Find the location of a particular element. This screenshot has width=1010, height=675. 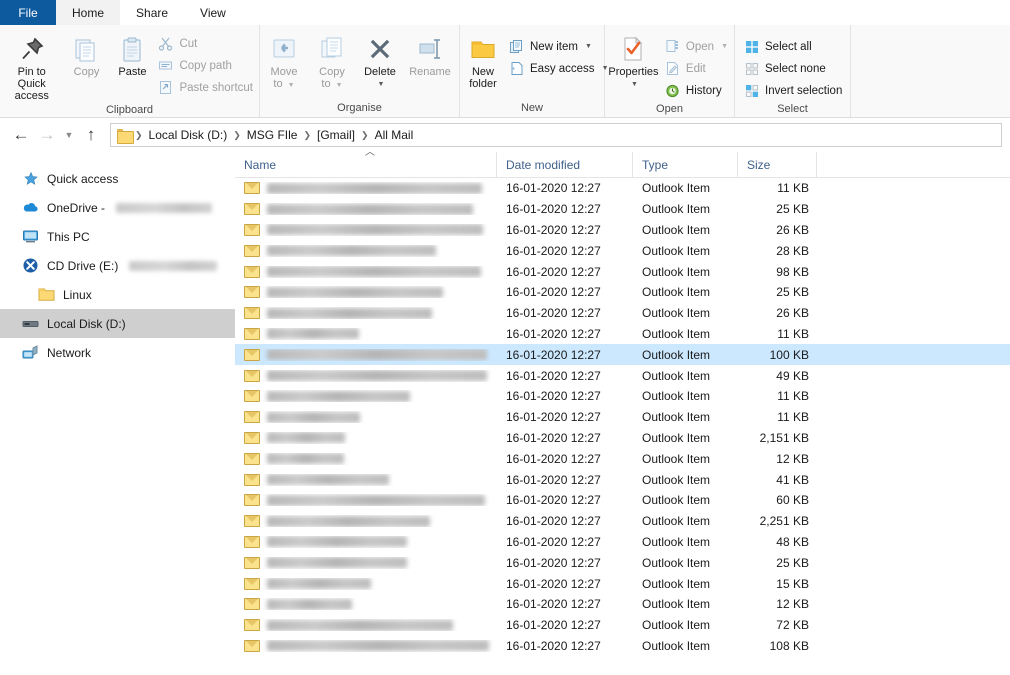

table-row: 16-01-2020 12:27 Outlook Item 28 KB is located at coordinates (622, 250).